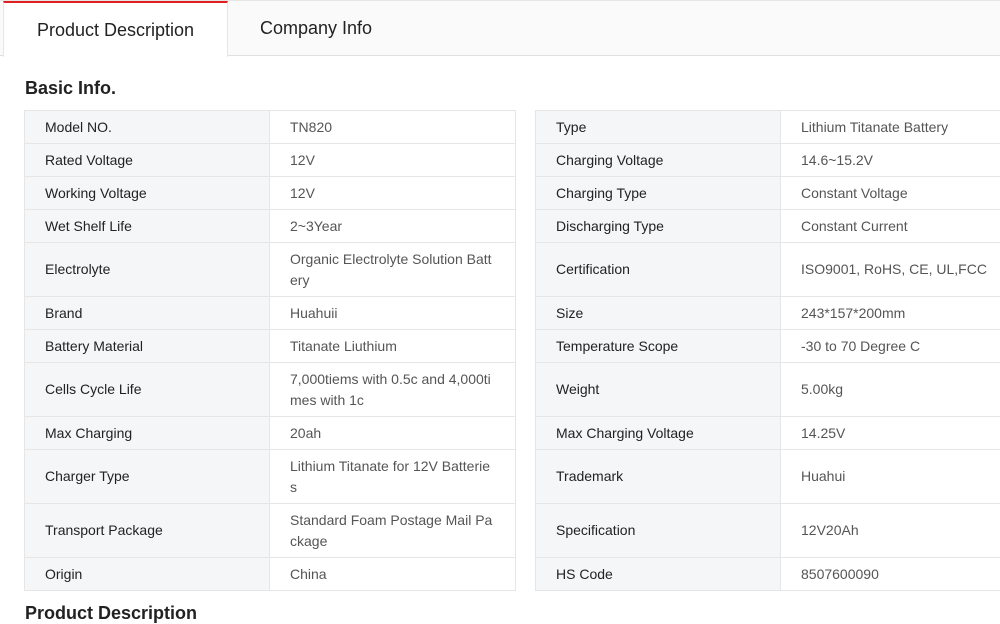 The image size is (1000, 624). Describe the element at coordinates (658, 477) in the screenshot. I see `spec-key: Trademark` at that location.